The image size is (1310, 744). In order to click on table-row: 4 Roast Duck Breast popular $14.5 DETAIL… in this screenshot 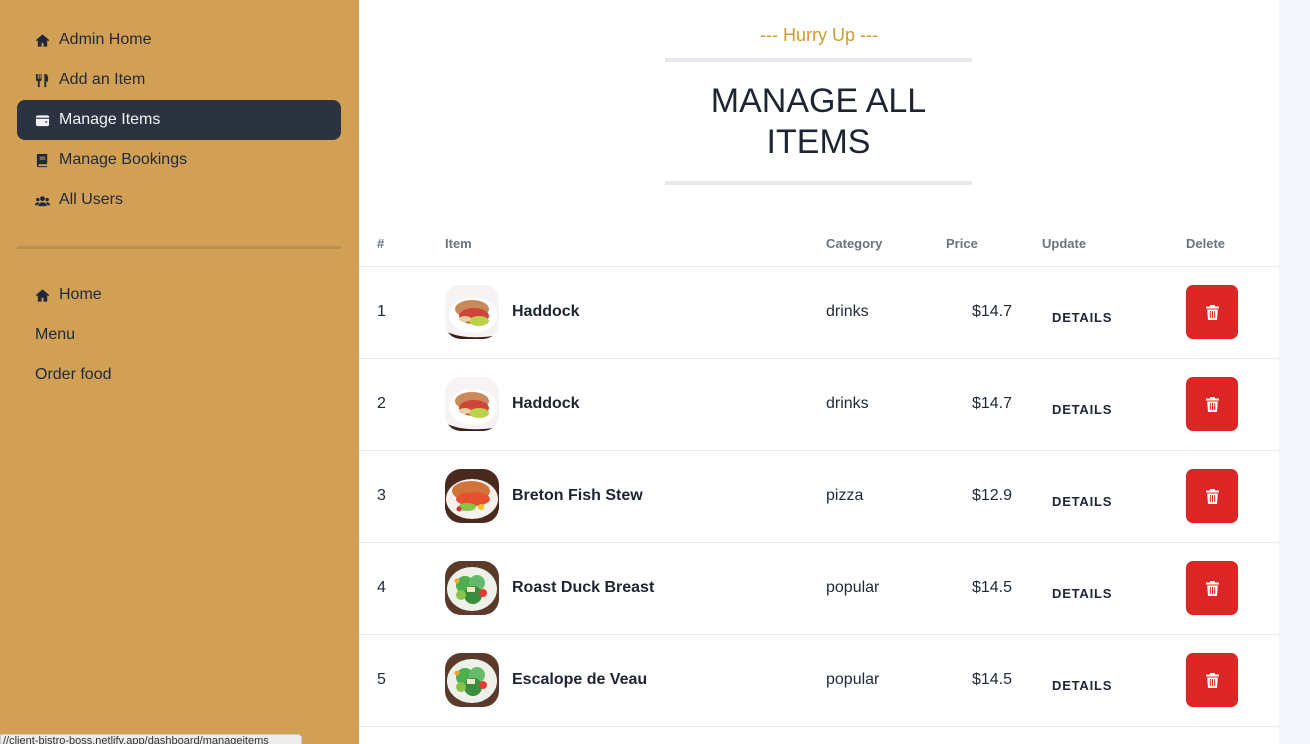, I will do `click(819, 588)`.